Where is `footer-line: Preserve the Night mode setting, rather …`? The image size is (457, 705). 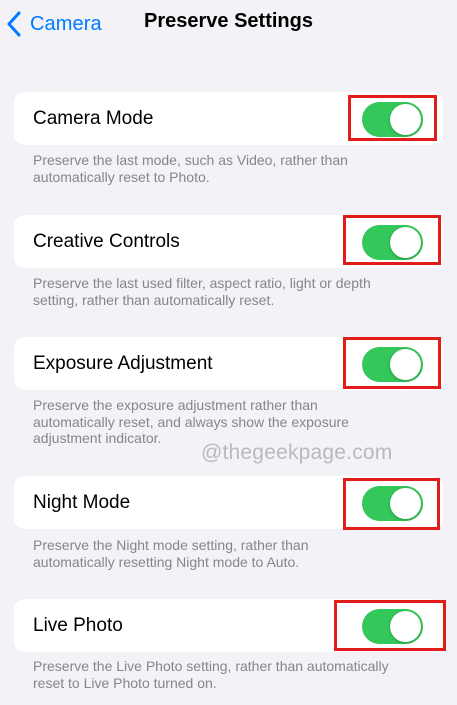 footer-line: Preserve the Night mode setting, rather … is located at coordinates (171, 545).